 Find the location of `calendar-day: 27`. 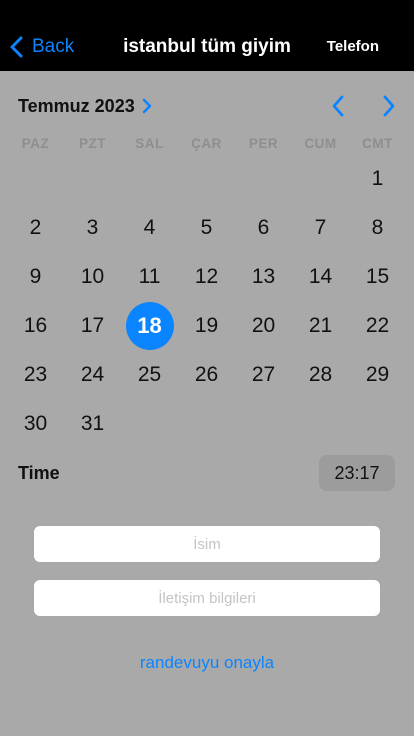

calendar-day: 27 is located at coordinates (263, 374).